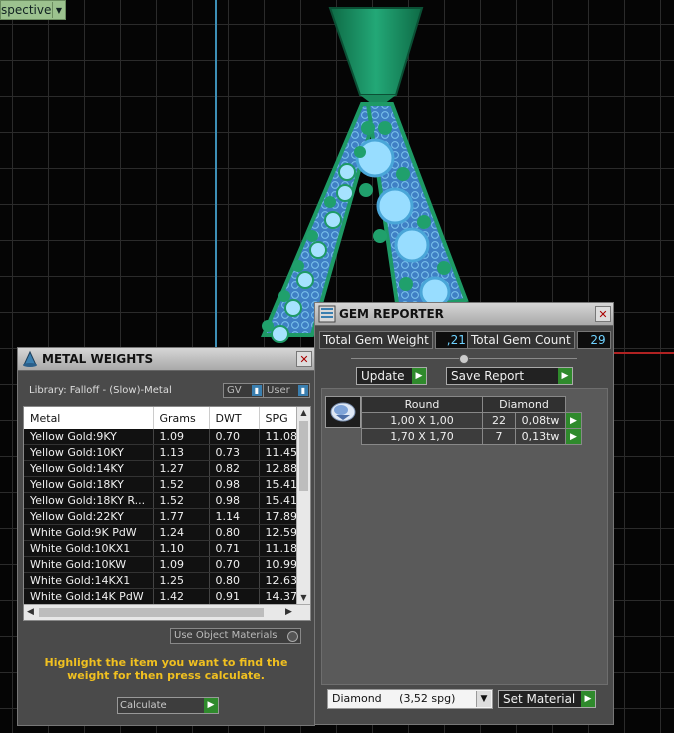  I want to click on gv-toggle: GV ▮, so click(243, 390).